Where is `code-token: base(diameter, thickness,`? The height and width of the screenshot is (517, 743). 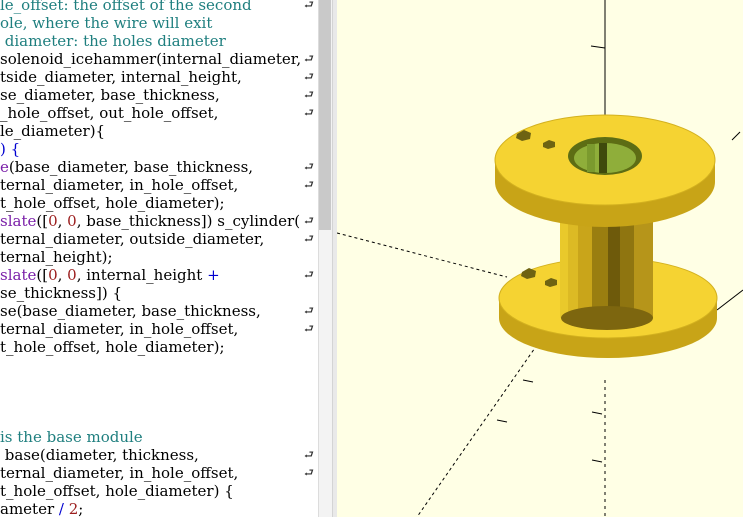 code-token: base(diameter, thickness, is located at coordinates (99, 455).